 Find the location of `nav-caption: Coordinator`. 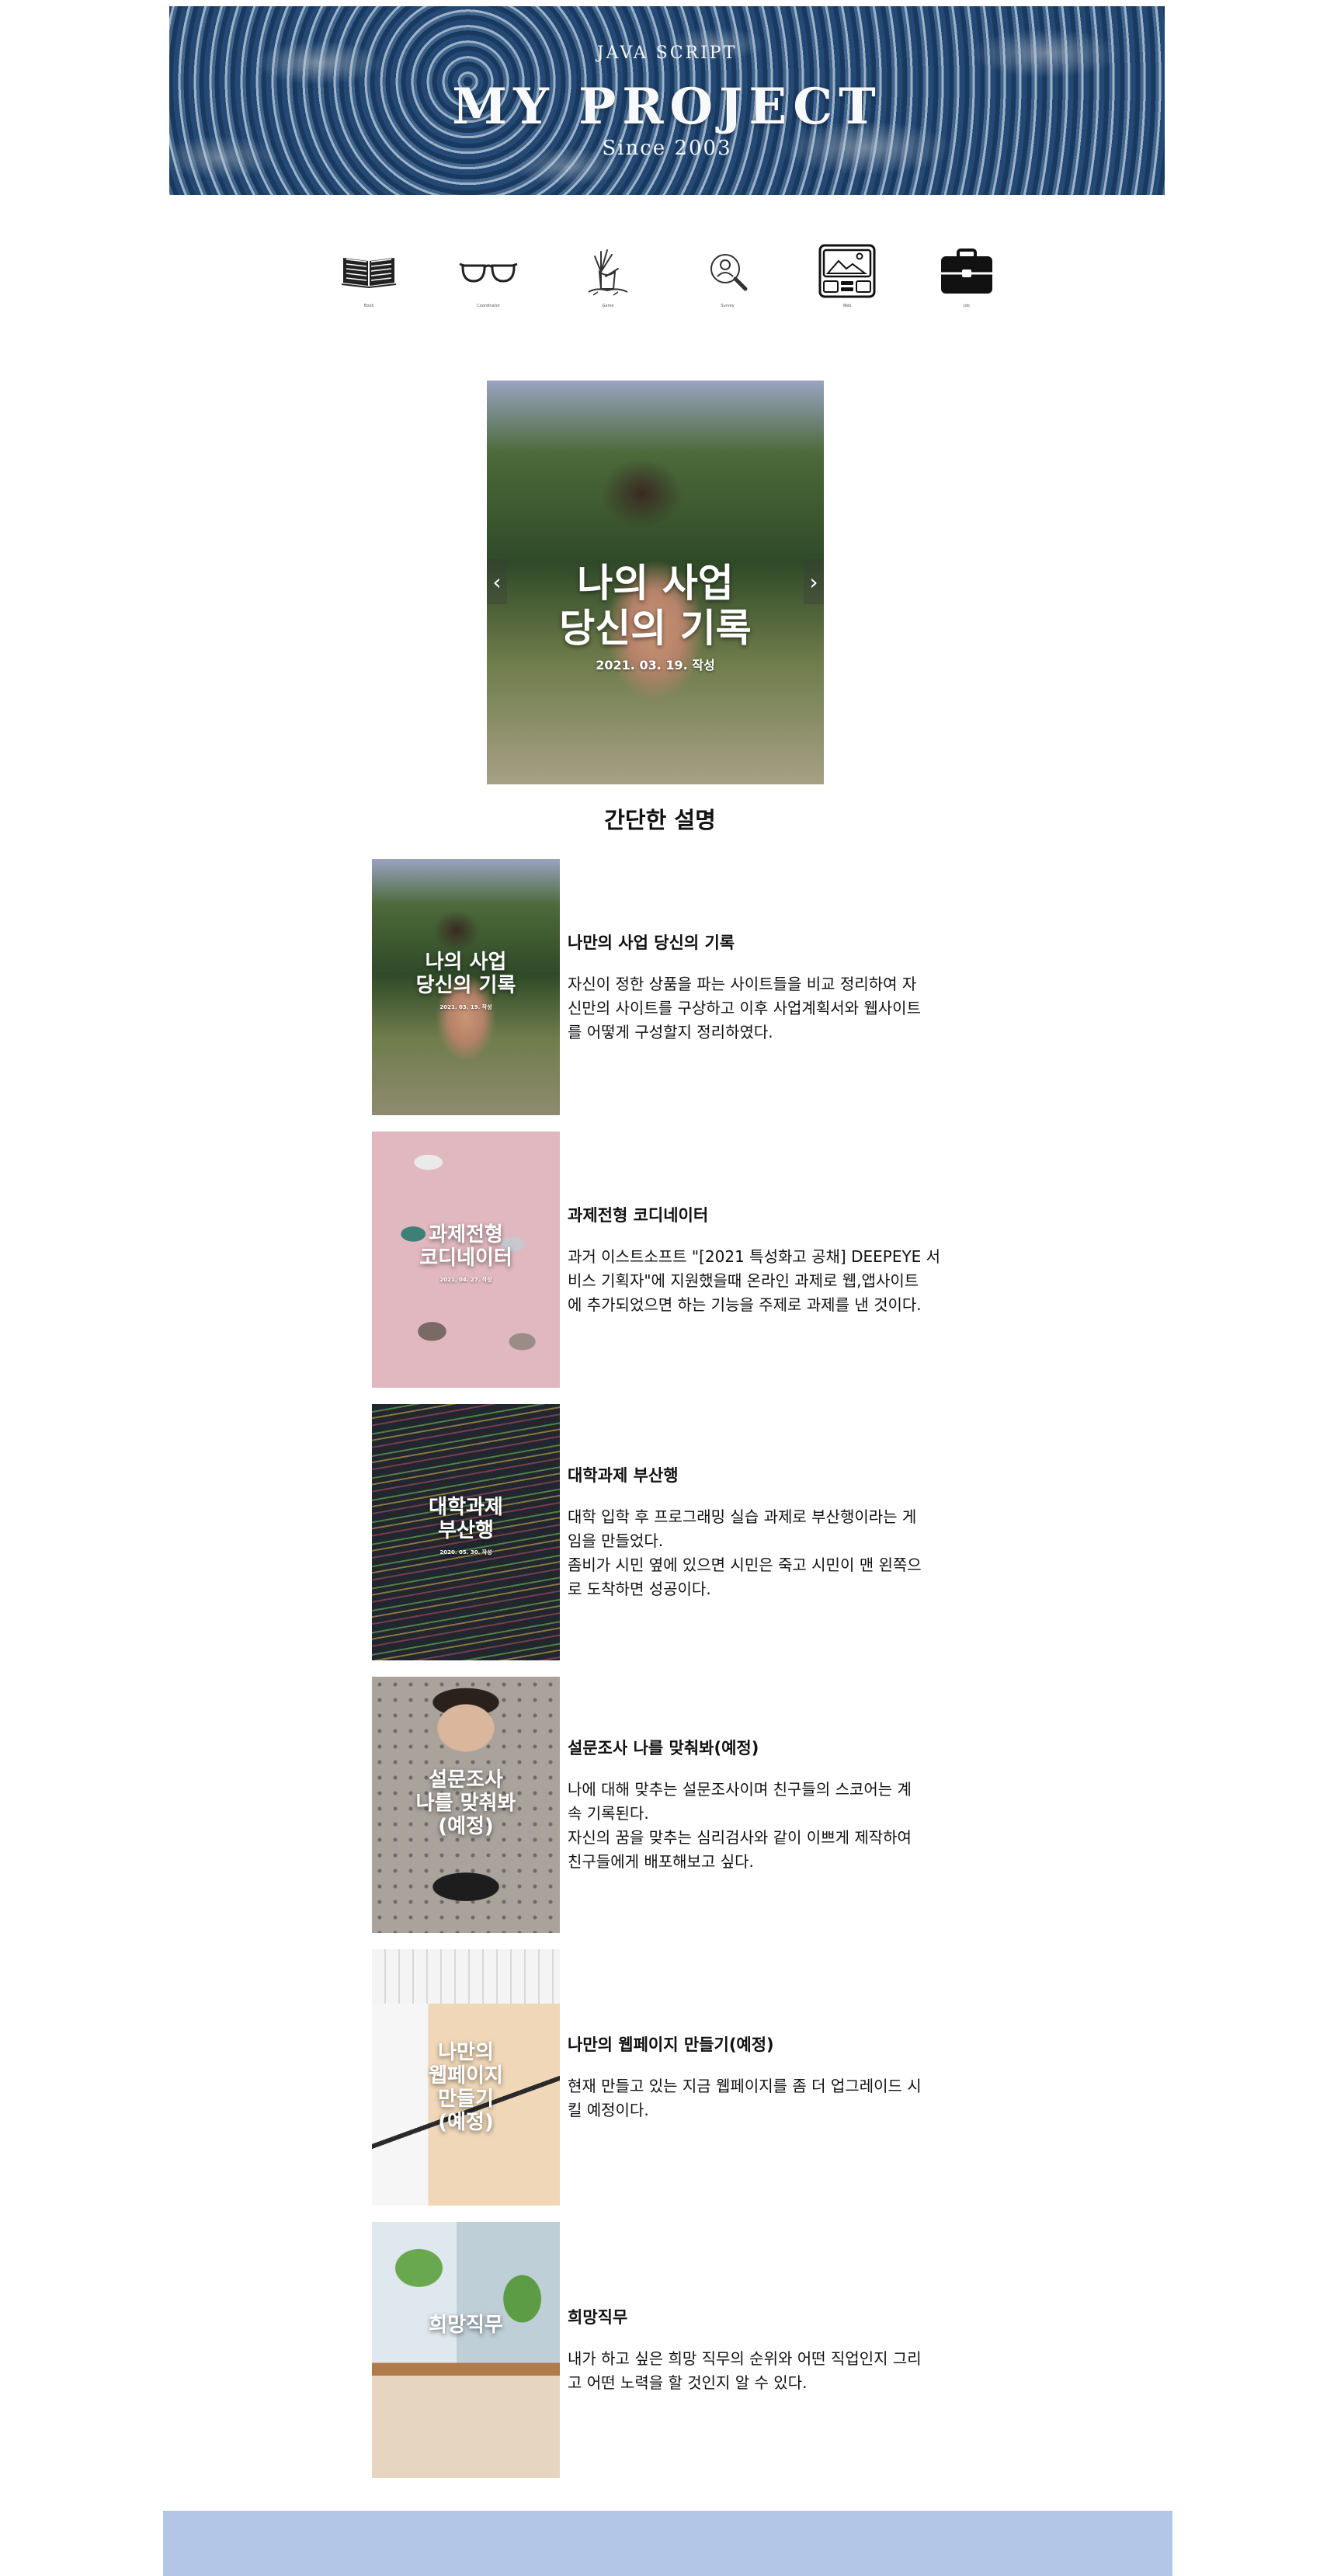

nav-caption: Coordinator is located at coordinates (488, 306).